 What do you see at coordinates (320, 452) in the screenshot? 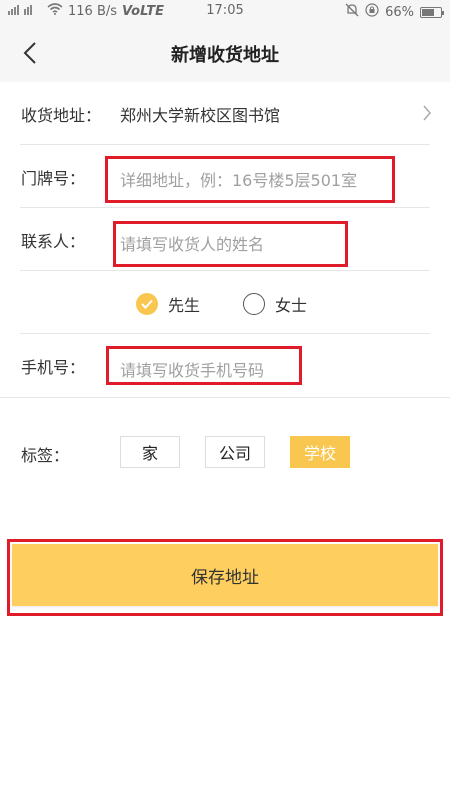
I see `tag-school: 学校` at bounding box center [320, 452].